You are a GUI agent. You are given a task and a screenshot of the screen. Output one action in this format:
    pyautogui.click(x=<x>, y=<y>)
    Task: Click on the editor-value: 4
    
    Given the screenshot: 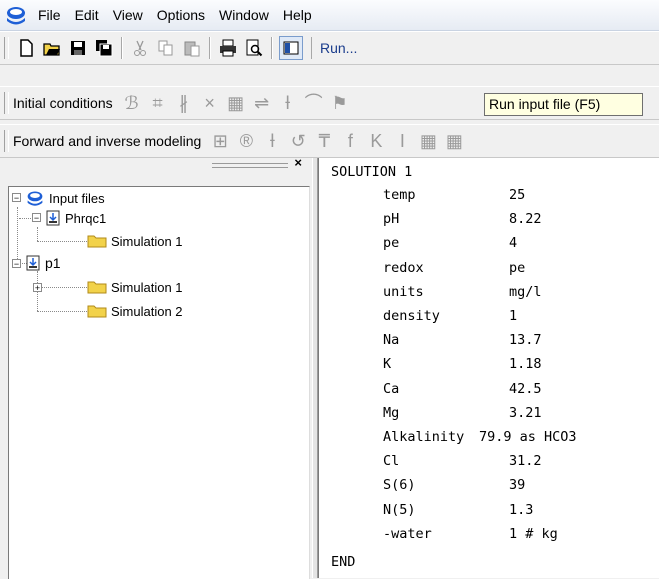 What is the action you would take?
    pyautogui.click(x=513, y=243)
    